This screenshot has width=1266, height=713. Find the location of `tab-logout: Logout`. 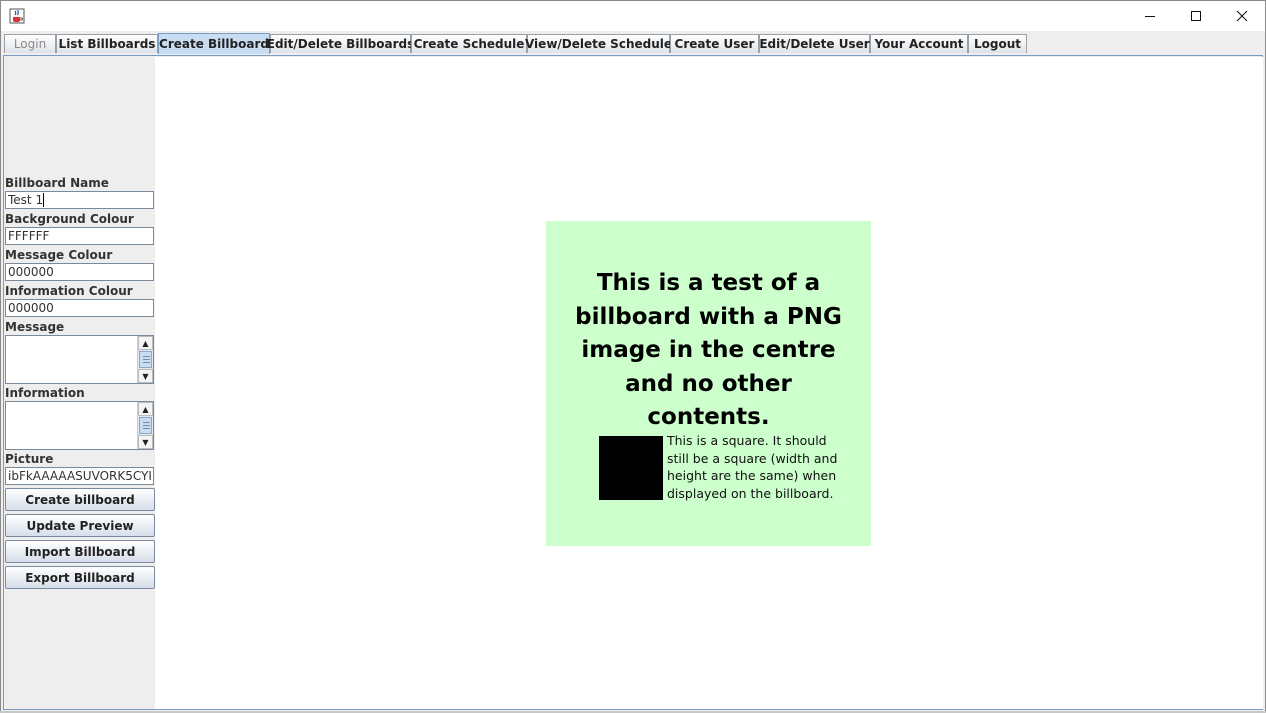

tab-logout: Logout is located at coordinates (997, 43).